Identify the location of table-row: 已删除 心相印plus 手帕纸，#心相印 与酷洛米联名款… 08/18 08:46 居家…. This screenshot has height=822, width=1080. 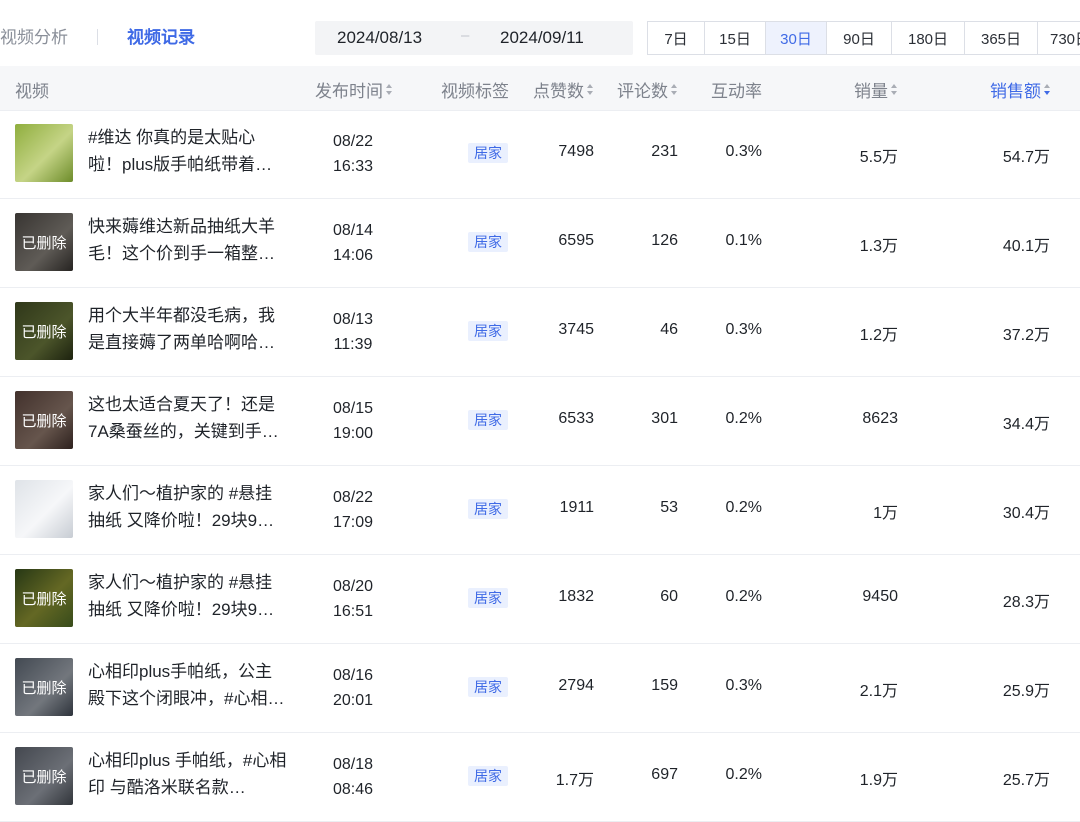
(540, 777).